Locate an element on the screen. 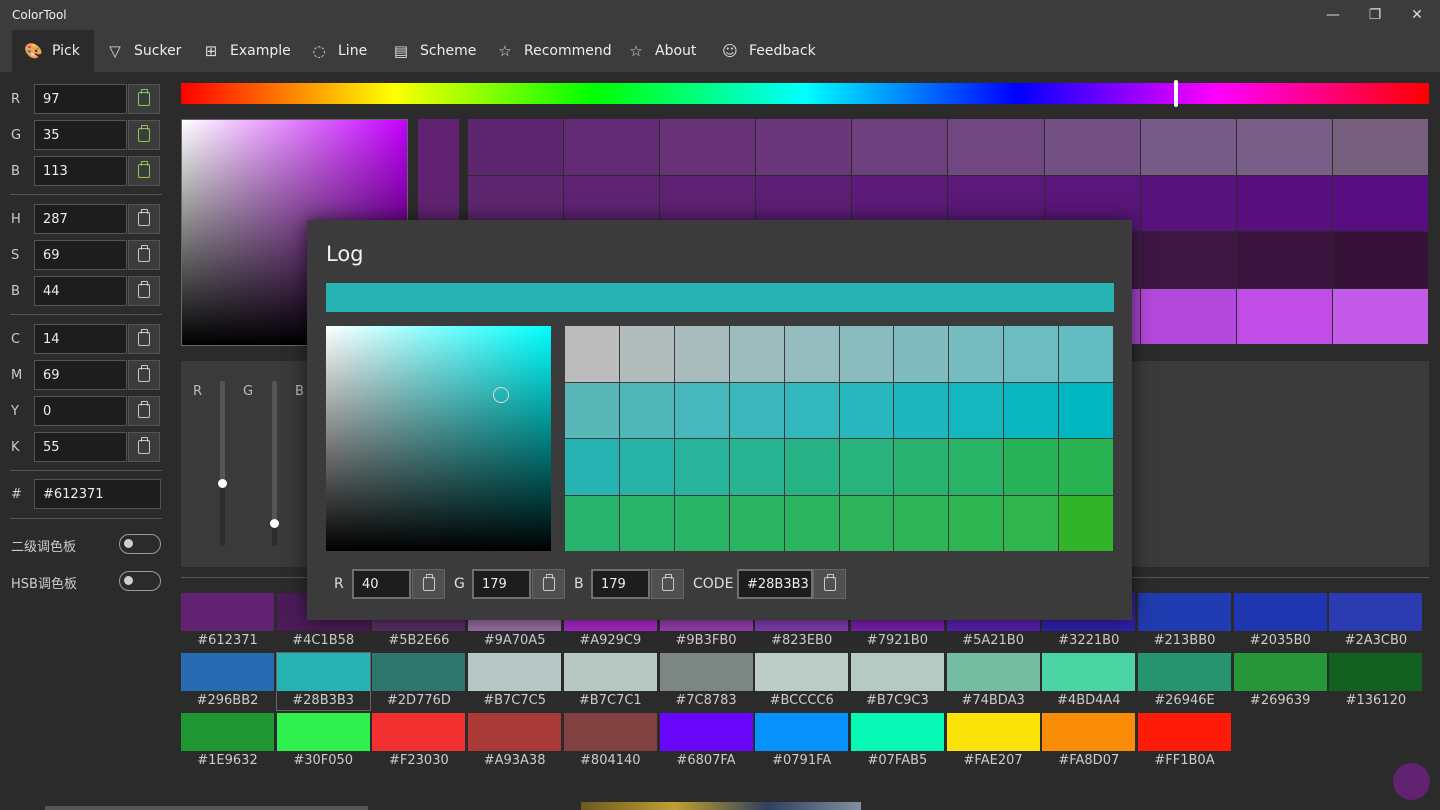  dialog-copy-g-button is located at coordinates (548, 584).